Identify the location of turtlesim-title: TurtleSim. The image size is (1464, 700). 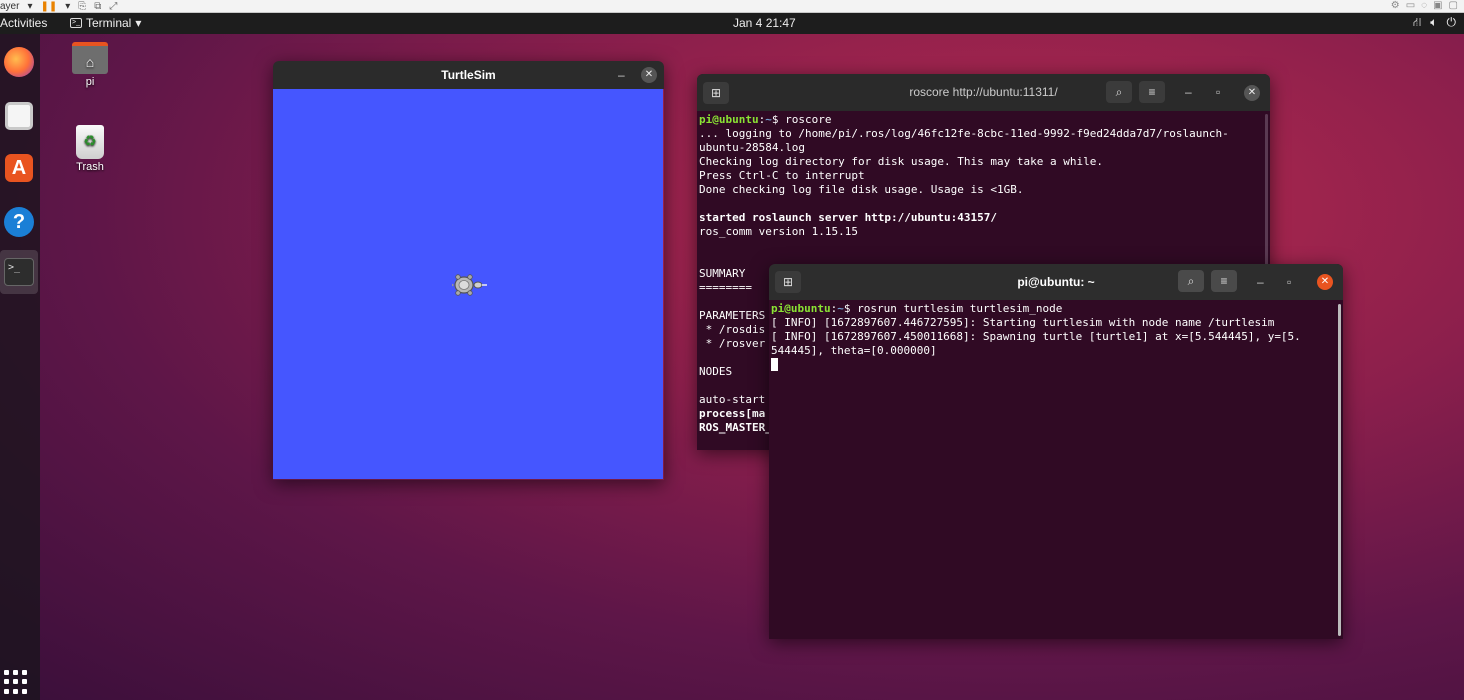
(468, 75).